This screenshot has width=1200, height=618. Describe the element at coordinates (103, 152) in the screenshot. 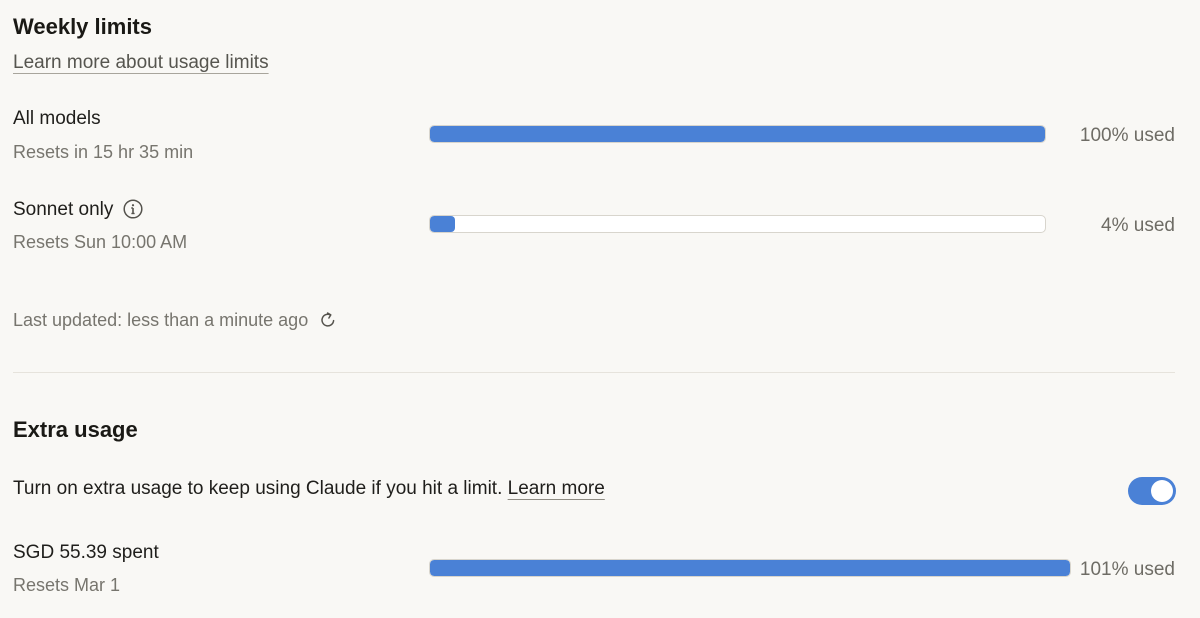

I see `all-models-reset: Resets in 15 hr 35 min` at that location.